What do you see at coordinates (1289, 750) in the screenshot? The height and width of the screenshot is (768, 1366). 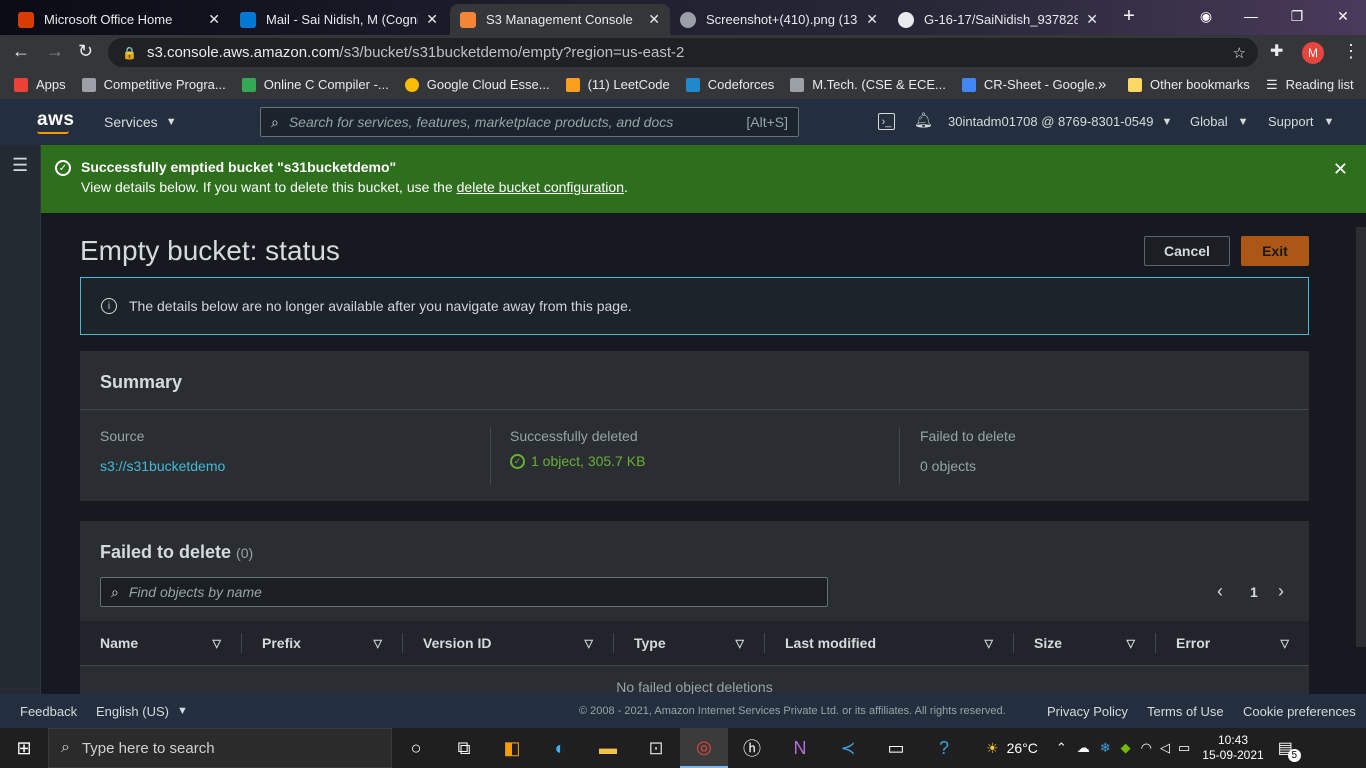 I see `notifications-icon: ▤ 5` at bounding box center [1289, 750].